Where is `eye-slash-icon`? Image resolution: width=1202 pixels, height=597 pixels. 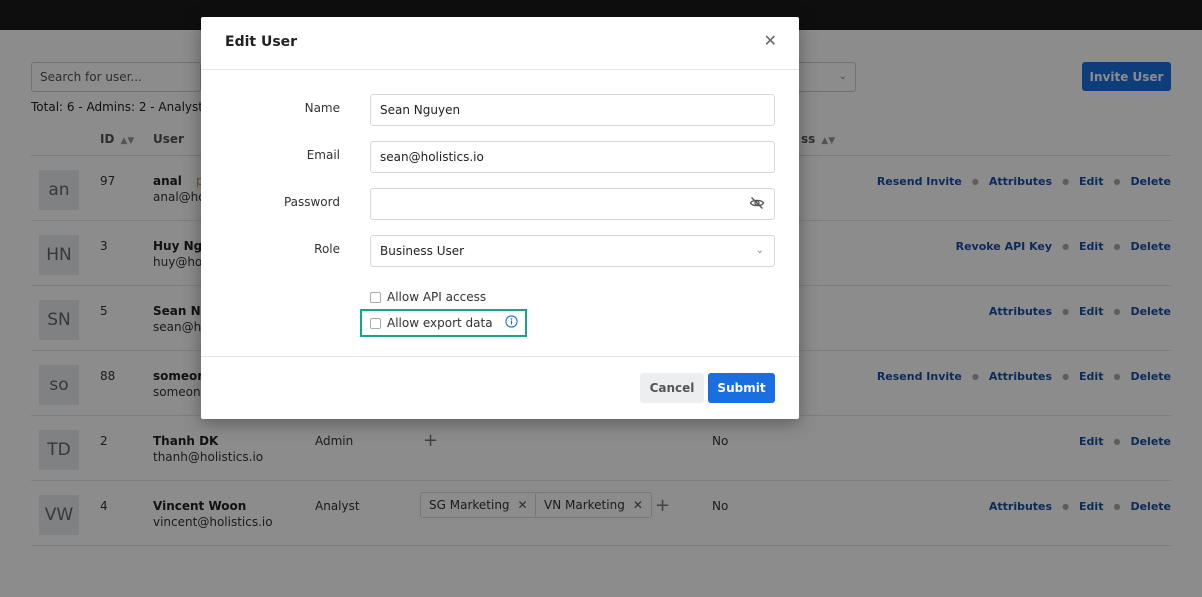
eye-slash-icon is located at coordinates (757, 204).